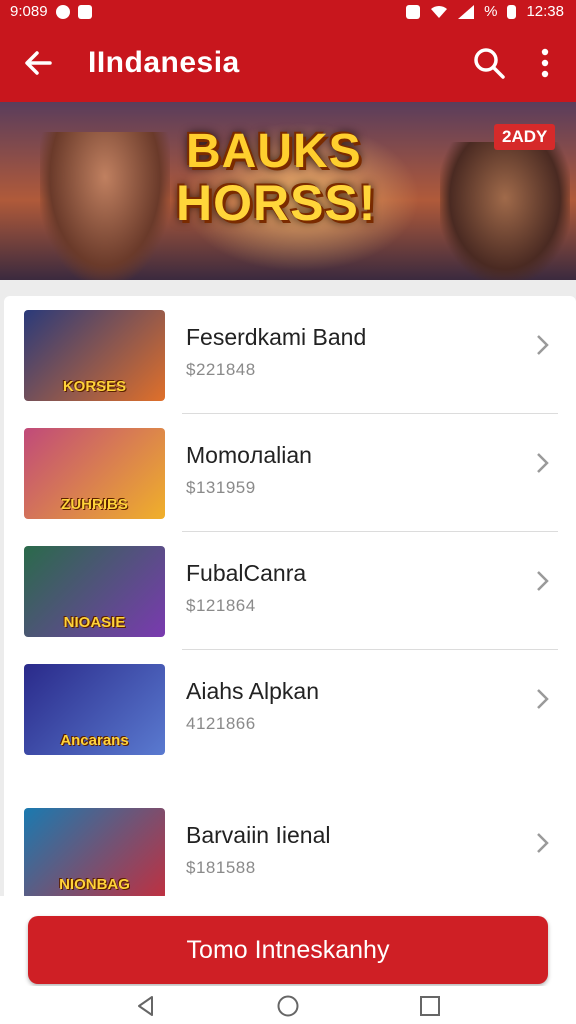 This screenshot has height=1024, width=576. What do you see at coordinates (62, 11) in the screenshot?
I see `messenger-icon` at bounding box center [62, 11].